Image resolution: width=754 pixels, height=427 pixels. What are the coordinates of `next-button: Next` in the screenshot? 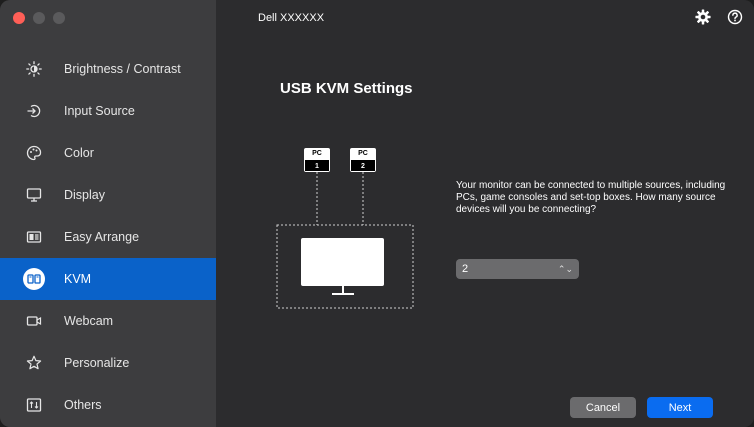 It's located at (680, 407).